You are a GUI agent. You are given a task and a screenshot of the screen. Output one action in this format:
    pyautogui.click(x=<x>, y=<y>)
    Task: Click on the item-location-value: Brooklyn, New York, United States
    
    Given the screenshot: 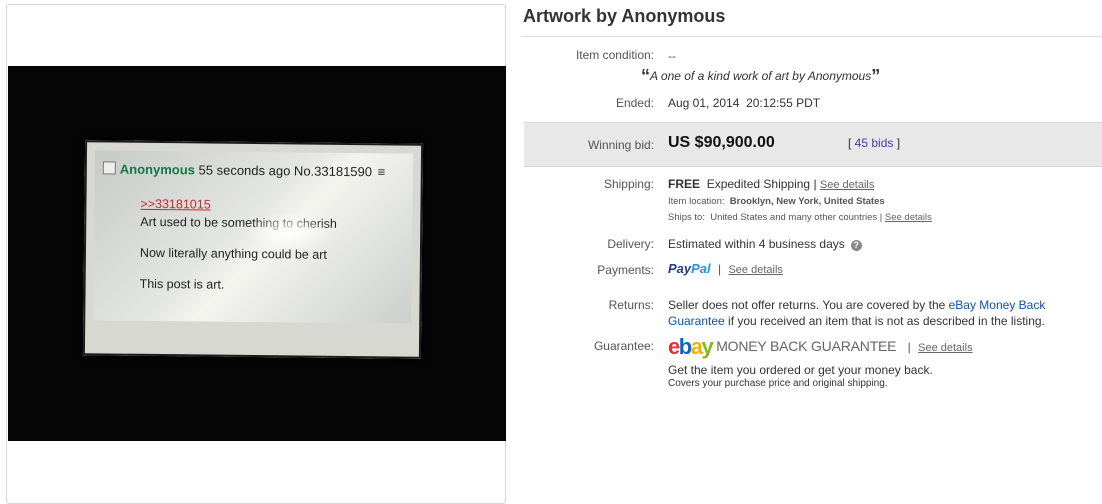 What is the action you would take?
    pyautogui.click(x=807, y=201)
    